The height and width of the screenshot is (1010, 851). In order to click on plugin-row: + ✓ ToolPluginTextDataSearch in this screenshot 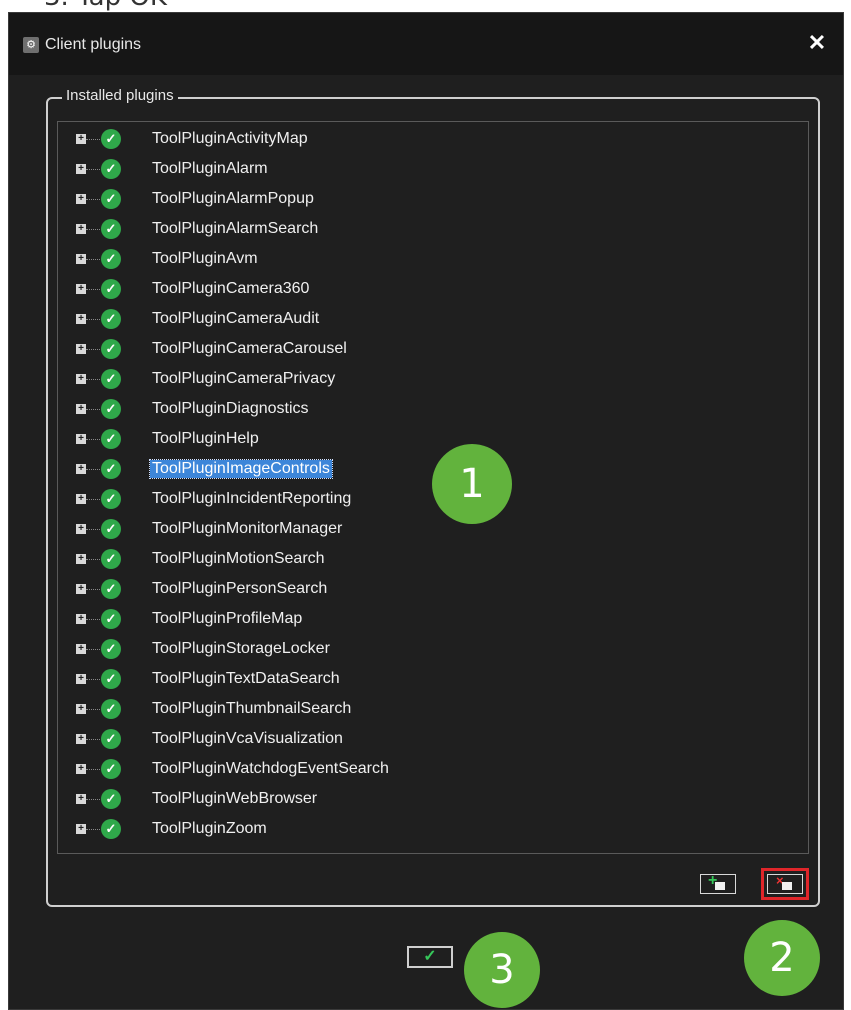, I will do `click(433, 679)`.